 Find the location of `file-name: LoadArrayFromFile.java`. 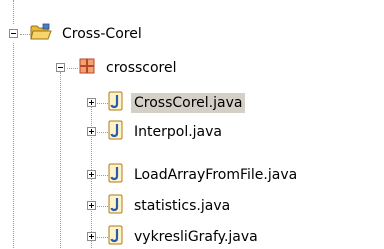

file-name: LoadArrayFromFile.java is located at coordinates (216, 175).